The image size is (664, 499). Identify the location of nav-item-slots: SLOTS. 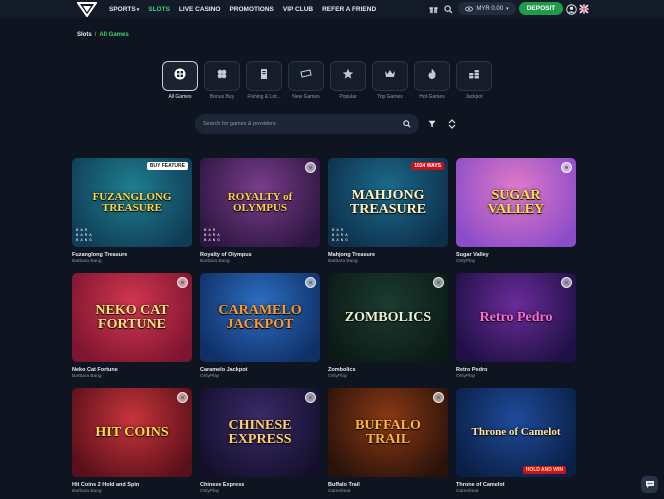
(159, 9).